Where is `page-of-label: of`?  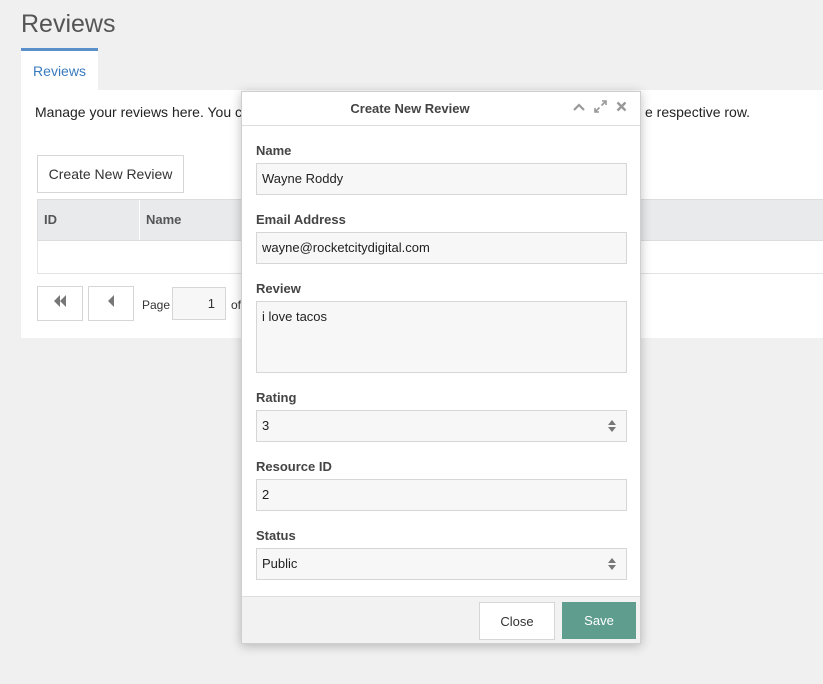 page-of-label: of is located at coordinates (236, 305).